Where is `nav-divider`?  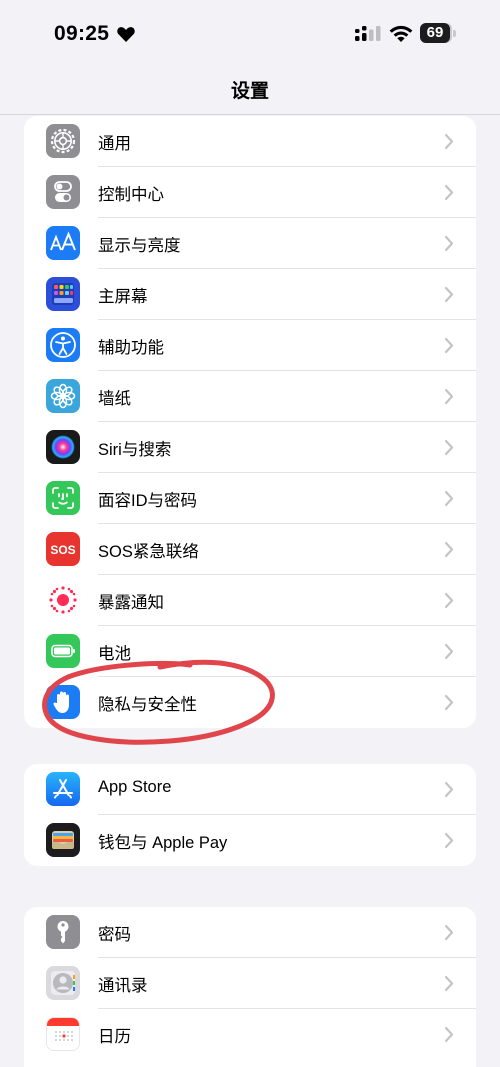 nav-divider is located at coordinates (250, 114).